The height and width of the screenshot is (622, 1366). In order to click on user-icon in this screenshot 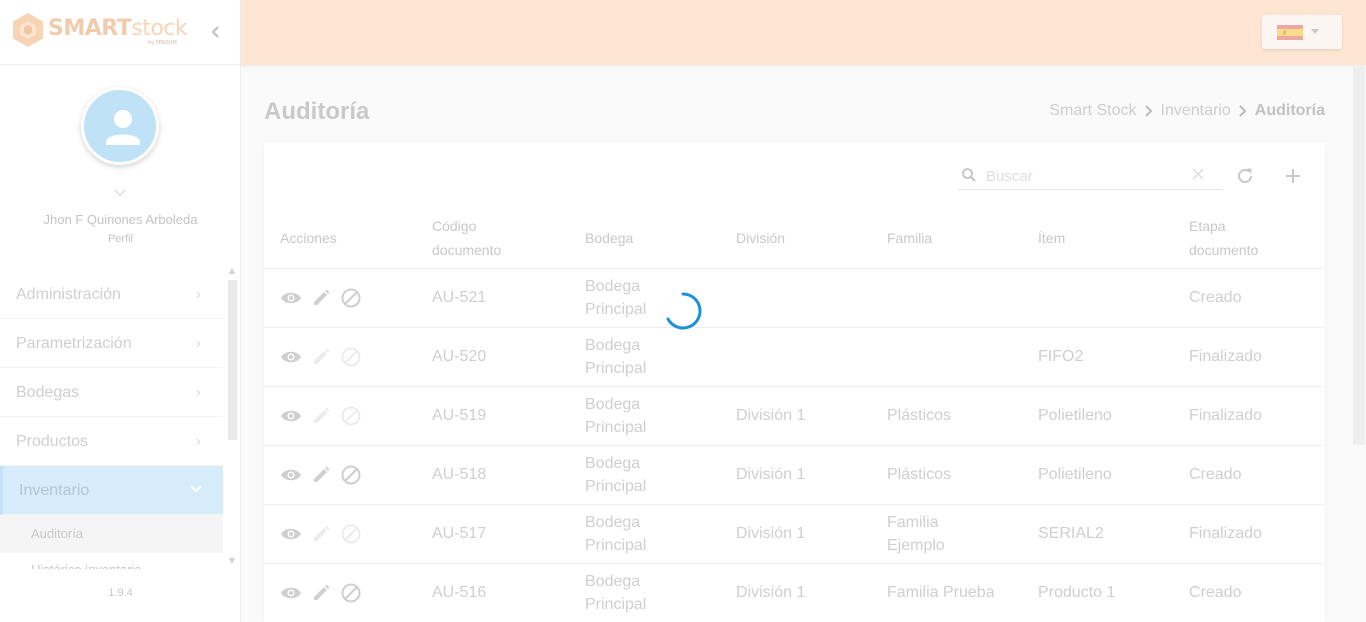, I will do `click(123, 127)`.